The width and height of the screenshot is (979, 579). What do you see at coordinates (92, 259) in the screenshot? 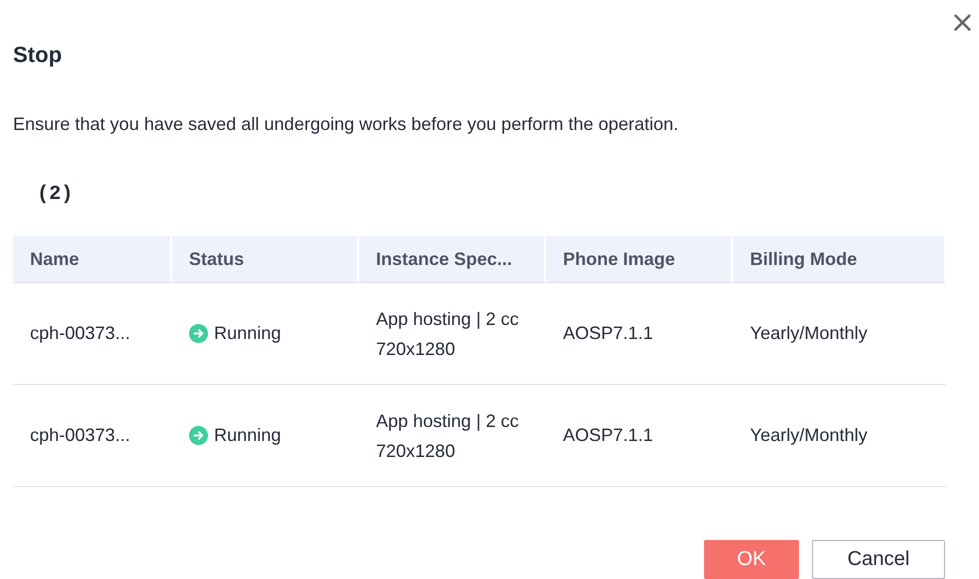
I see `column-header: Name` at bounding box center [92, 259].